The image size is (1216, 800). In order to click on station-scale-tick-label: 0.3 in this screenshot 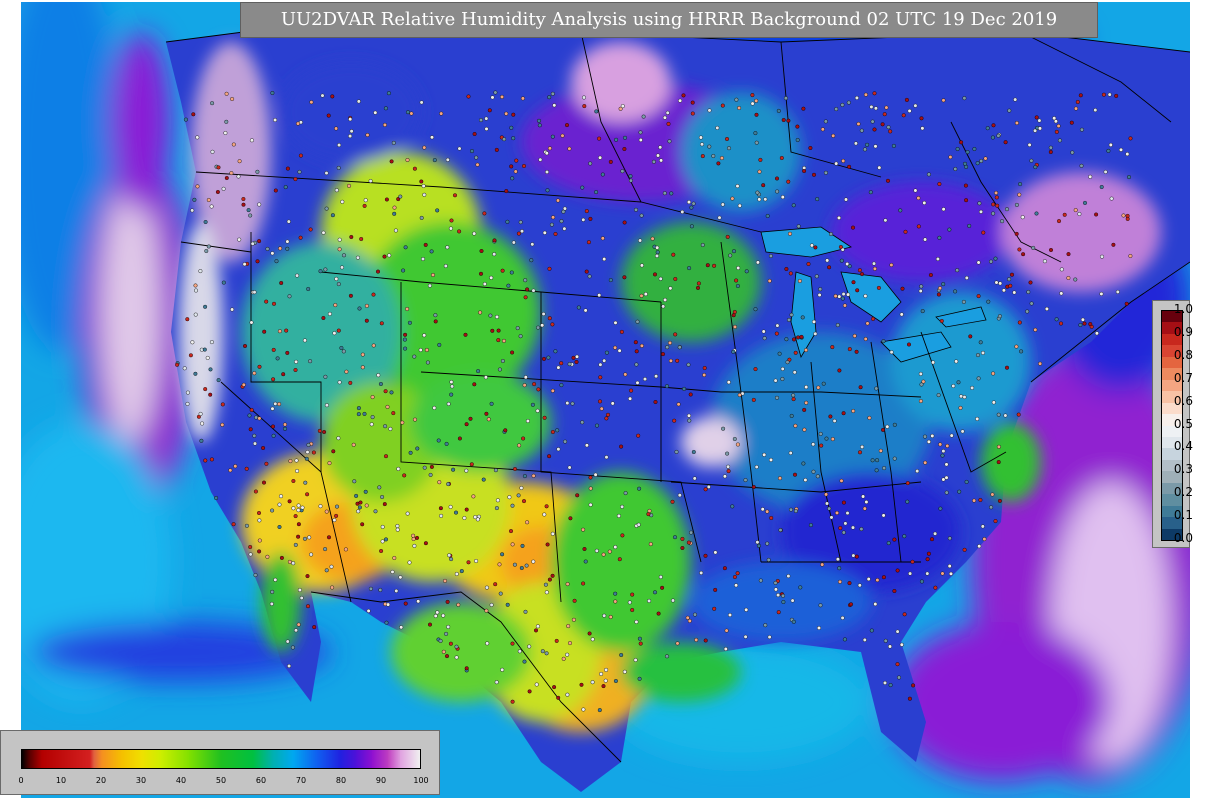, I will do `click(1183, 469)`.